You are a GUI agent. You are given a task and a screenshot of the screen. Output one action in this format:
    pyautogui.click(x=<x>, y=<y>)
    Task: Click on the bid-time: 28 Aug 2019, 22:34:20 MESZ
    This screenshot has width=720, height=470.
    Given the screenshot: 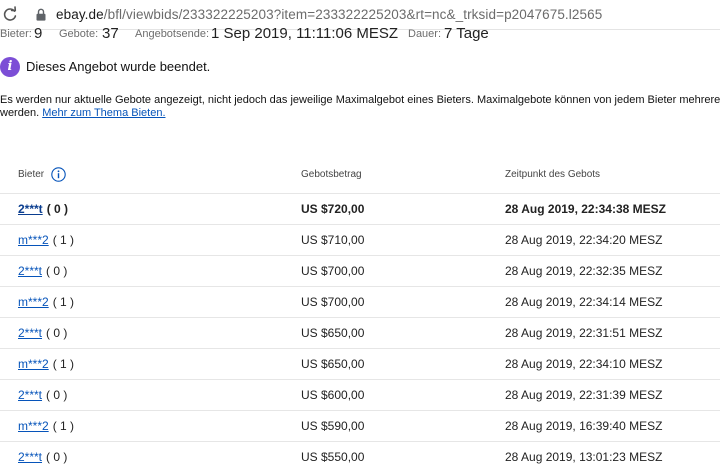 What is the action you would take?
    pyautogui.click(x=584, y=240)
    